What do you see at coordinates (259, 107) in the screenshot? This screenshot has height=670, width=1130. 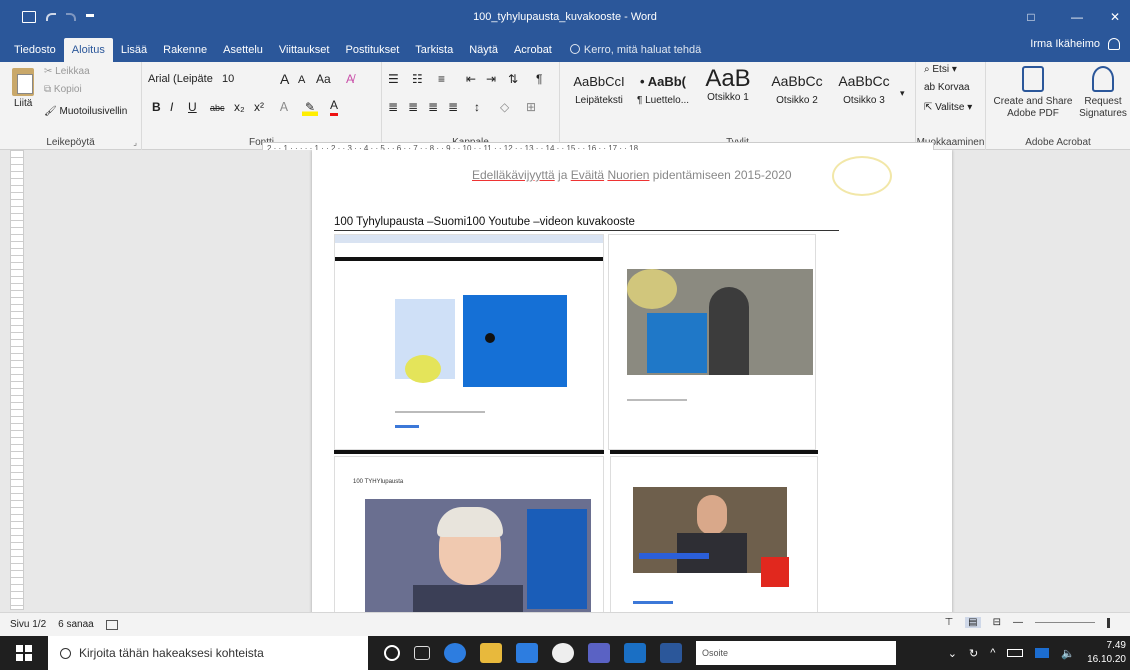 I see `superscript-button: x²` at bounding box center [259, 107].